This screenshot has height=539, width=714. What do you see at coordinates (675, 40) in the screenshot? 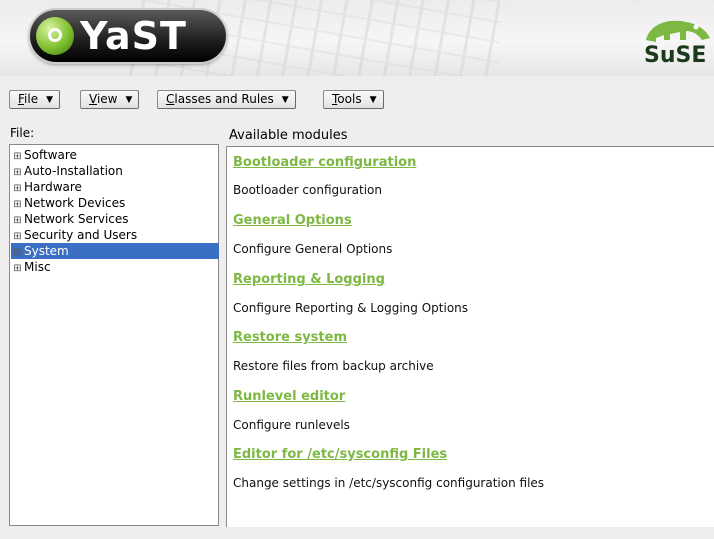
I see `suse-logo: SuSE` at bounding box center [675, 40].